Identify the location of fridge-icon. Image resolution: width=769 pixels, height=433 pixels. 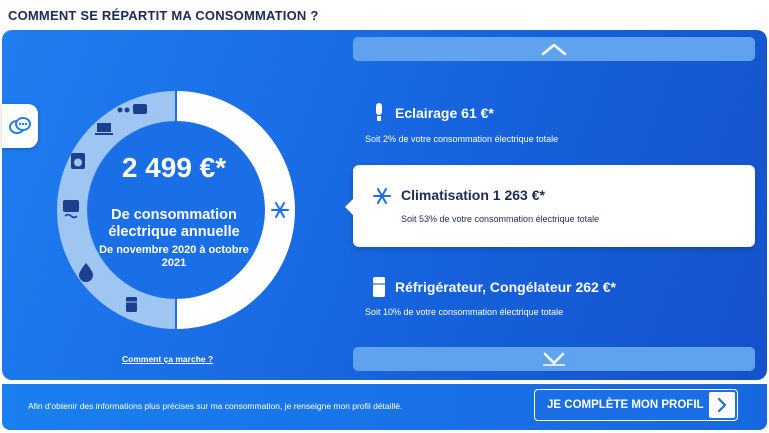
(379, 287).